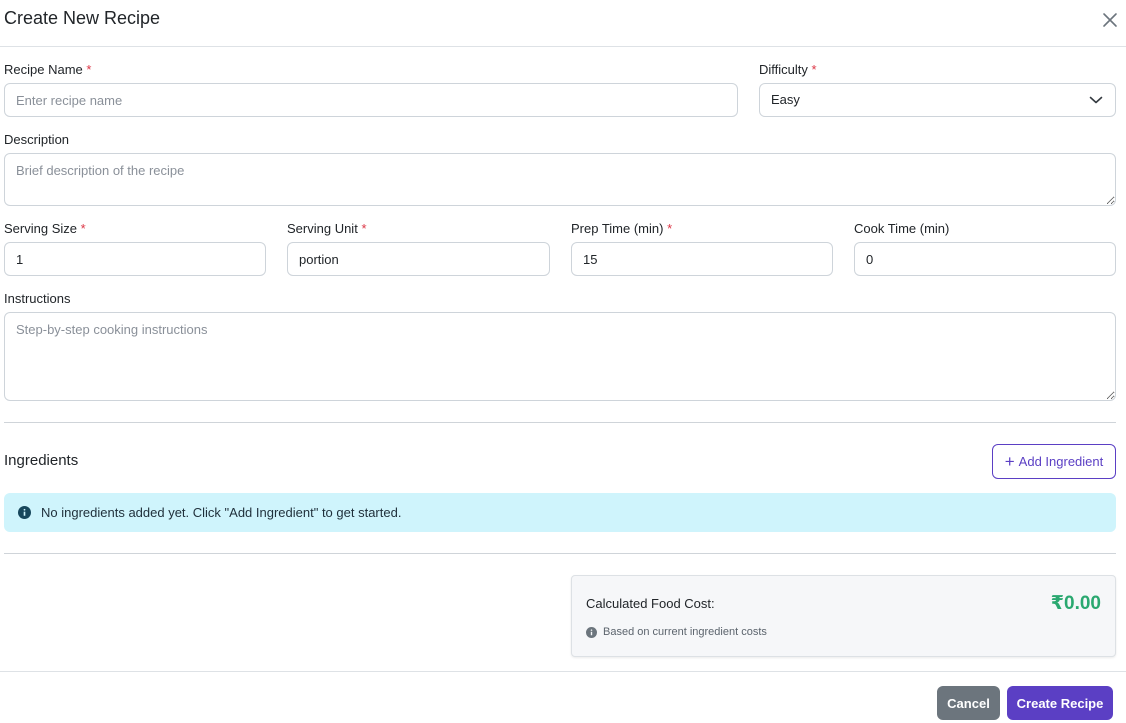 Image resolution: width=1126 pixels, height=723 pixels. I want to click on prep-time-input, so click(702, 259).